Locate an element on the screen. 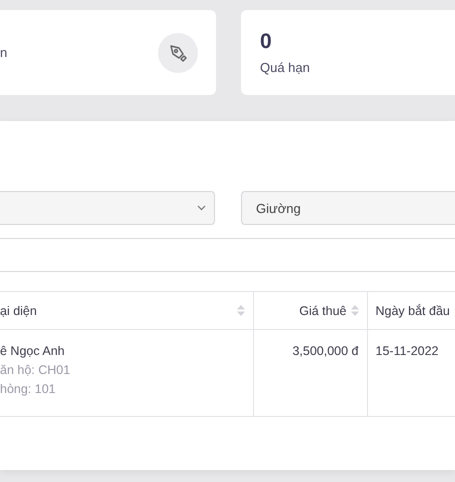 This screenshot has width=455, height=482. tenant-name: ê Ngọc Anh is located at coordinates (32, 351).